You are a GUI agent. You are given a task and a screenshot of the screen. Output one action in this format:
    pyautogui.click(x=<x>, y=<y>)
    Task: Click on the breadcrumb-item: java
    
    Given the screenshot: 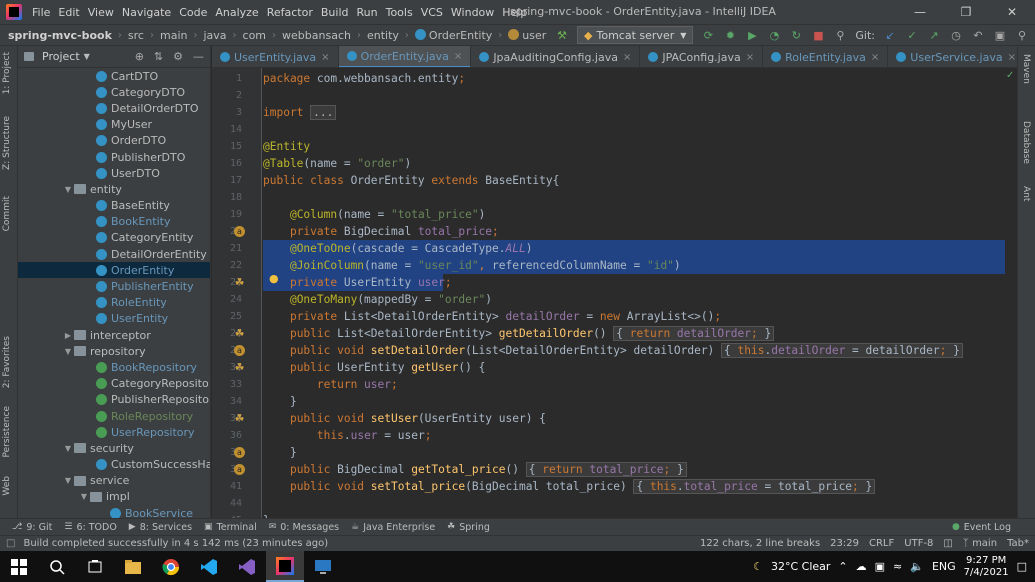 What is the action you would take?
    pyautogui.click(x=214, y=35)
    